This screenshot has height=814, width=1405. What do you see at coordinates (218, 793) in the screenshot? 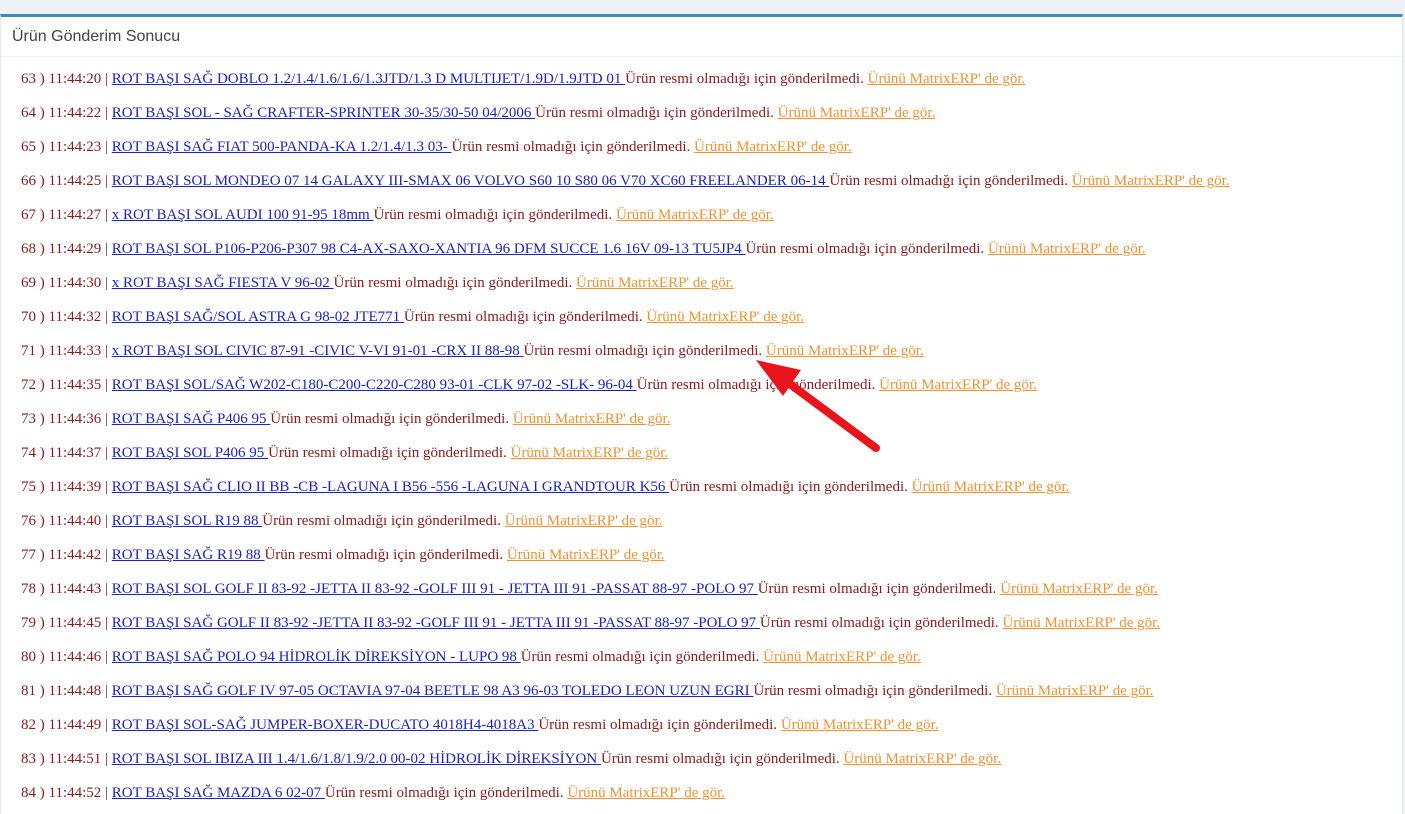
I see `product-link: ROT BAŞI SAĞ MAZDA 6 02-07` at bounding box center [218, 793].